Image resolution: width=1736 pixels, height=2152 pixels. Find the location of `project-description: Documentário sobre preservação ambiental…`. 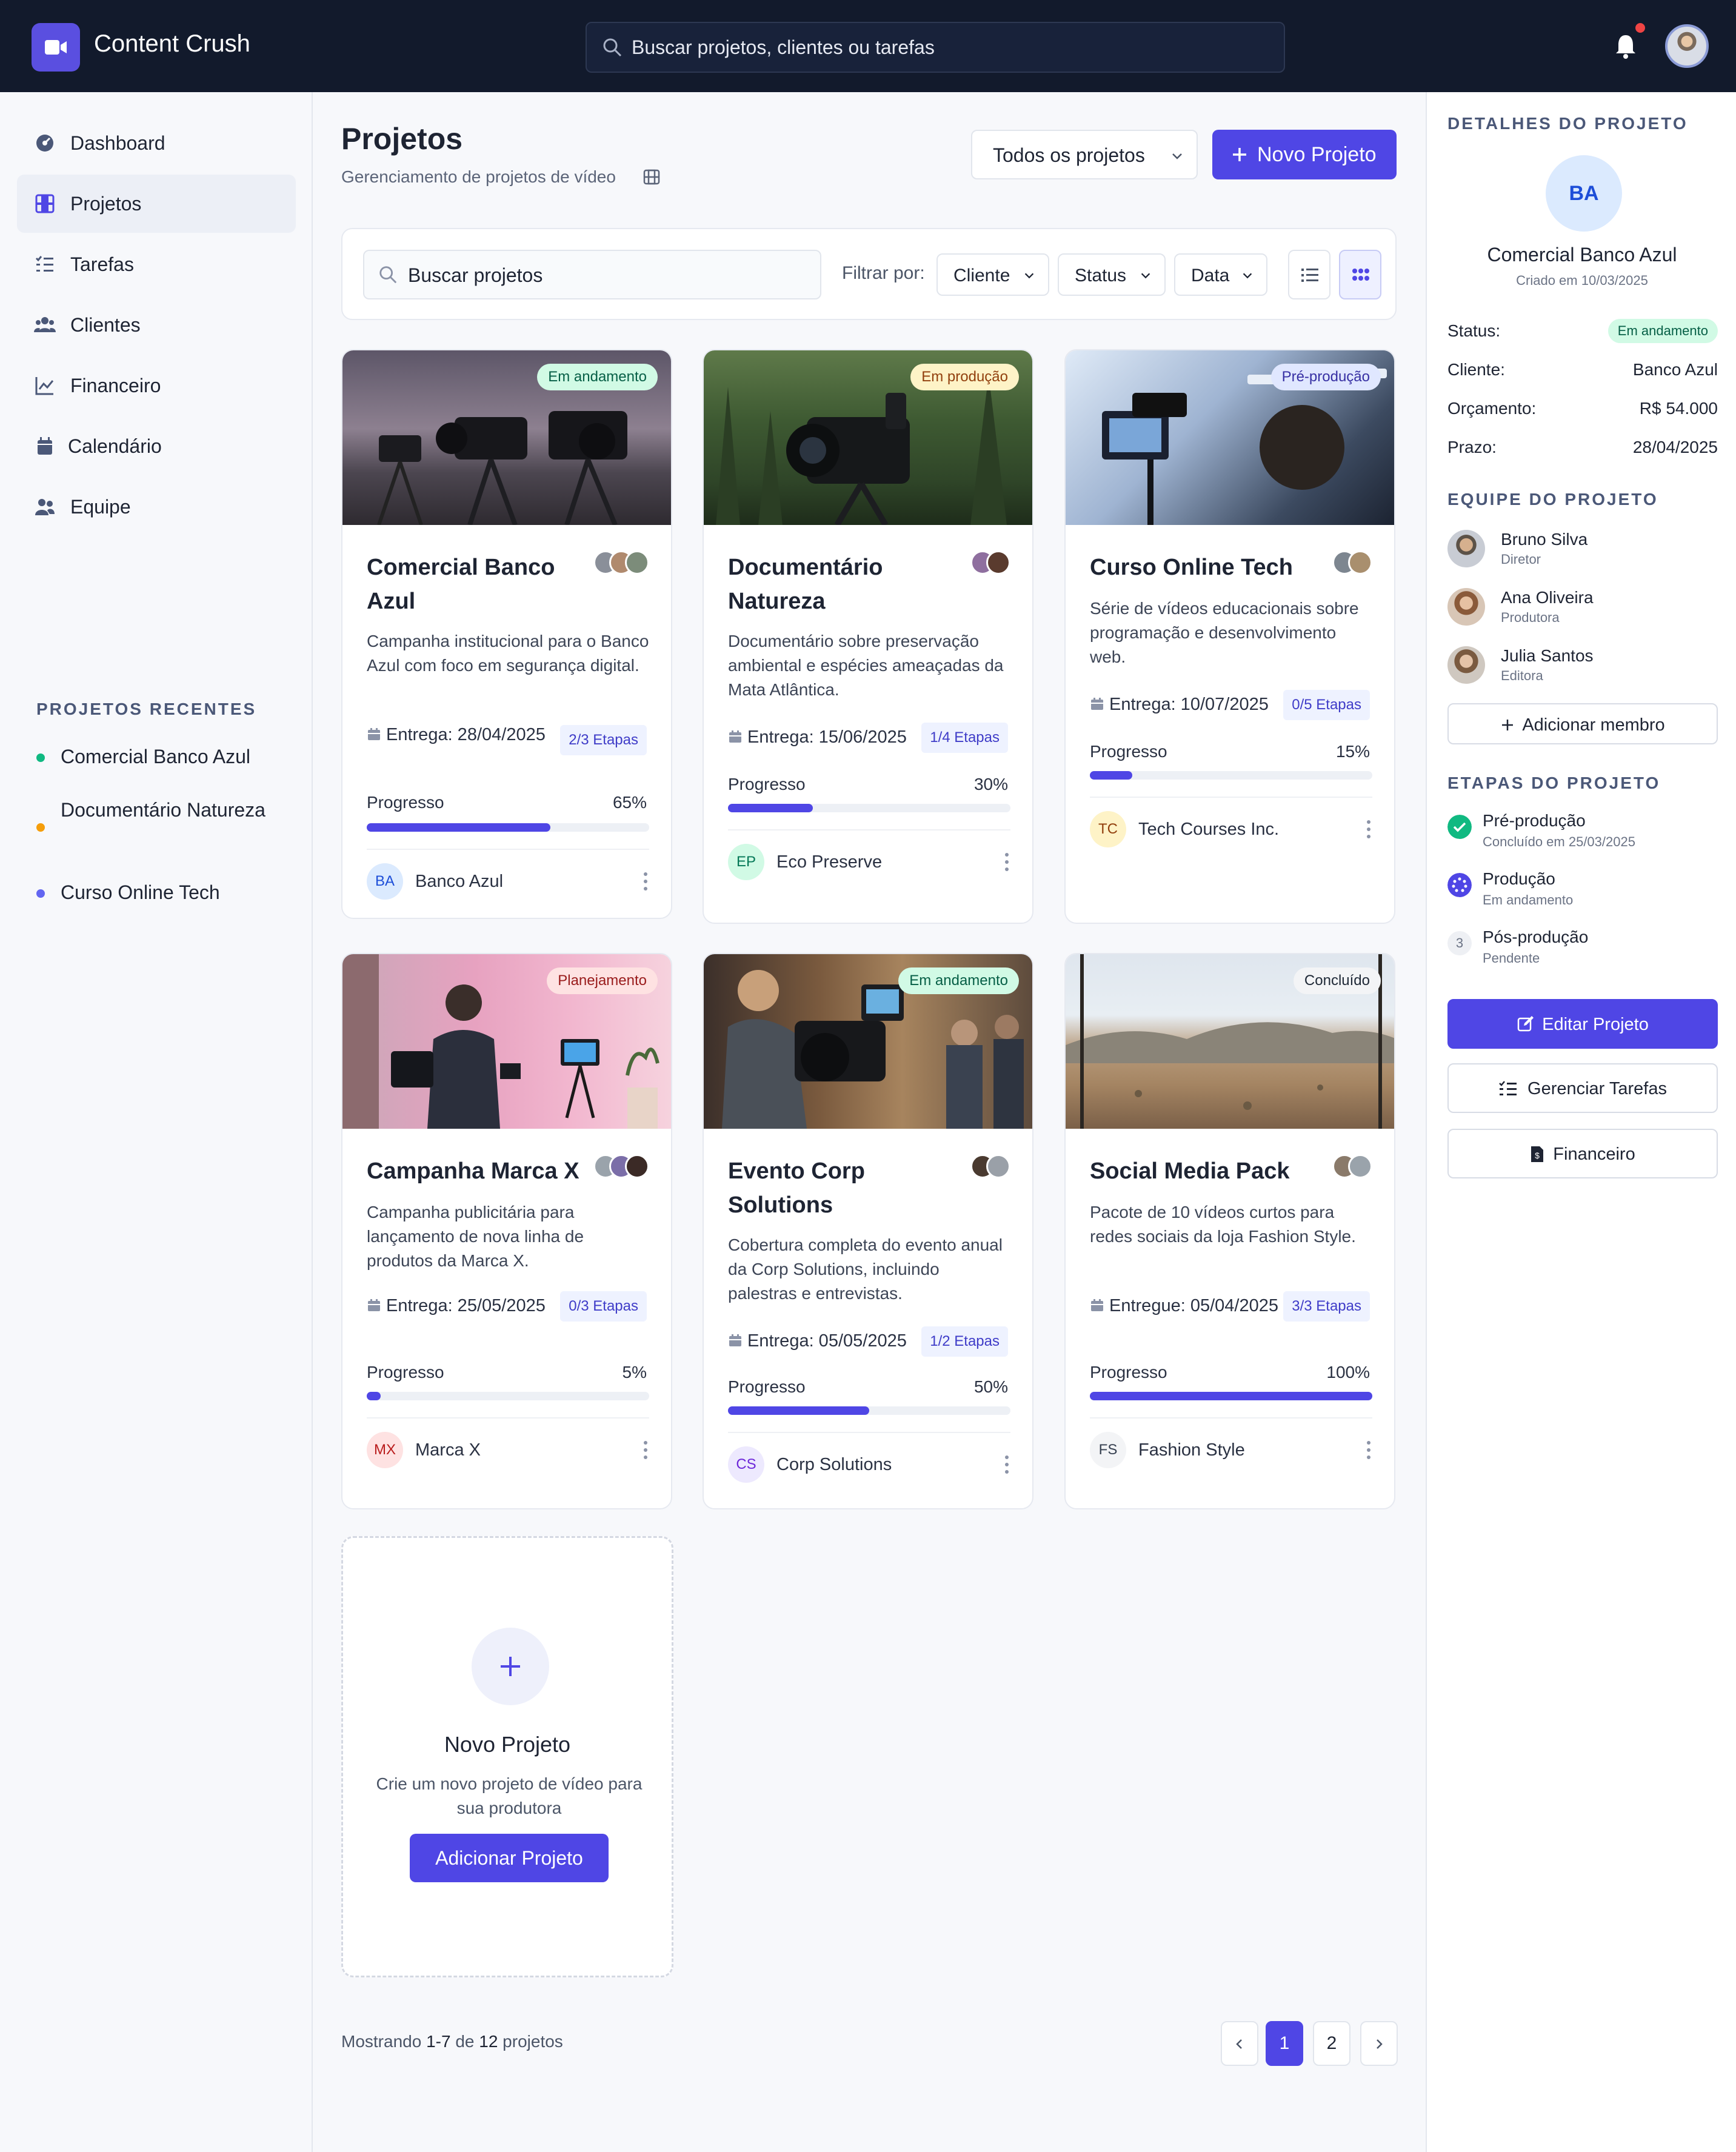

project-description: Documentário sobre preservação ambiental… is located at coordinates (866, 665).